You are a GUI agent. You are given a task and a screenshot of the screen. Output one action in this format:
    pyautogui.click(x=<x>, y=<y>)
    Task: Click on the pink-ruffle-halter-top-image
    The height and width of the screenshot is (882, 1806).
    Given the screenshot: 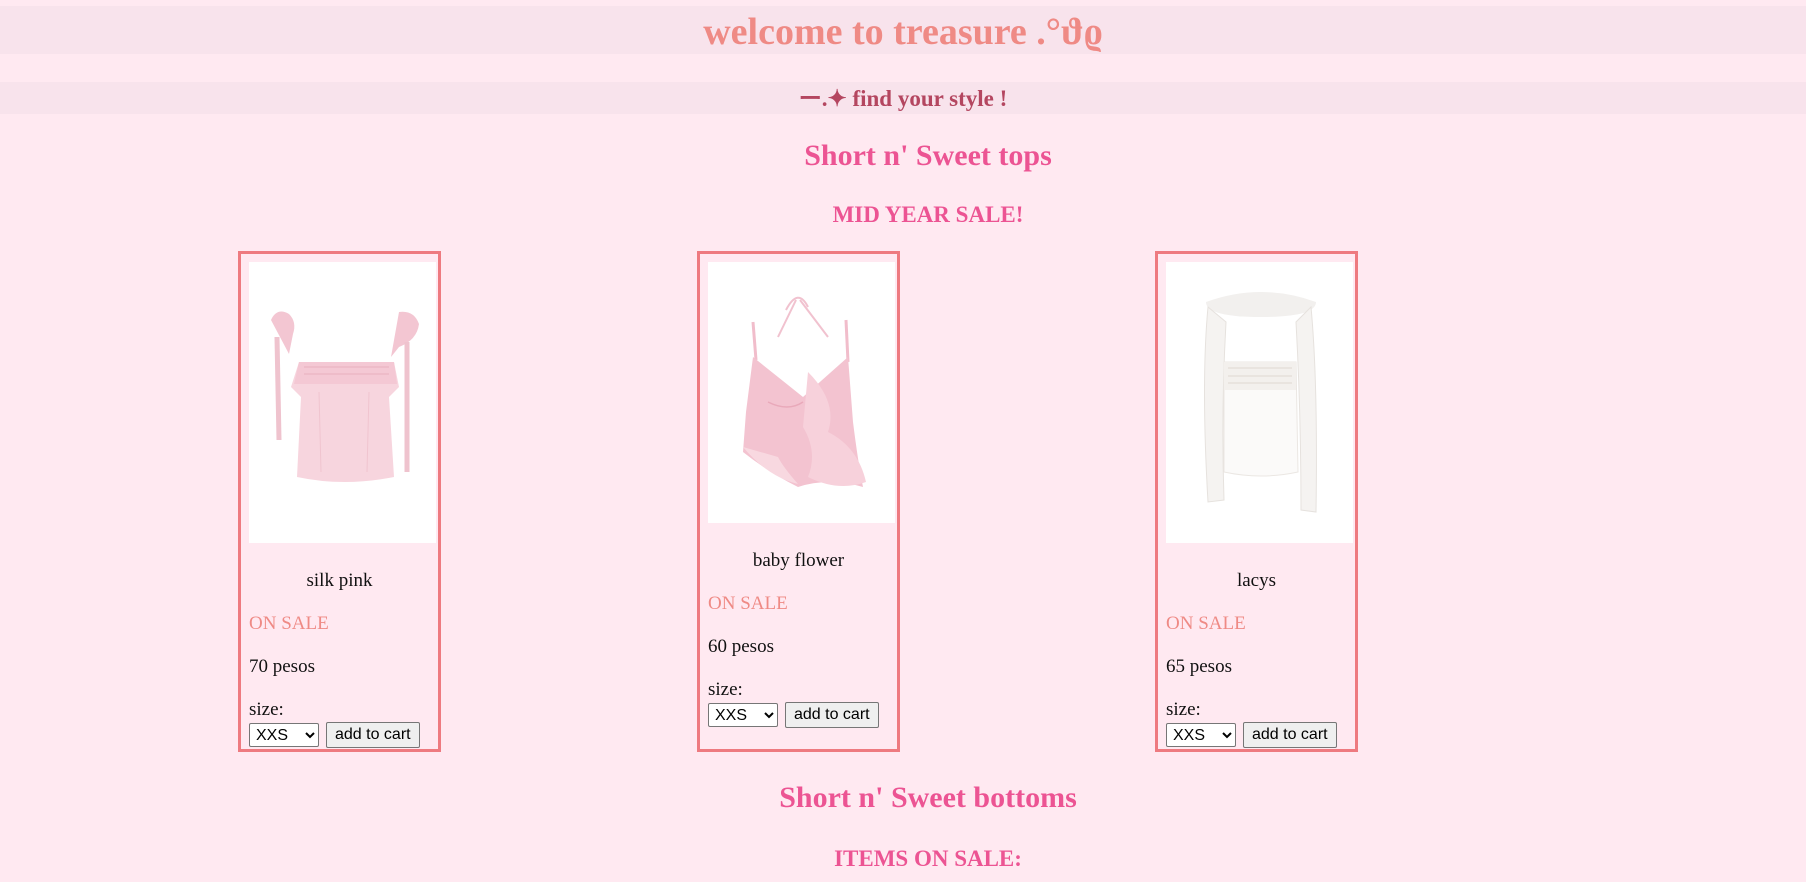 What is the action you would take?
    pyautogui.click(x=801, y=392)
    